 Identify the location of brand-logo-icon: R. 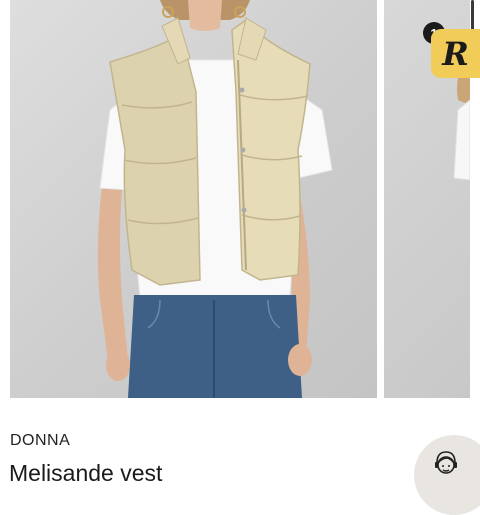
(455, 53).